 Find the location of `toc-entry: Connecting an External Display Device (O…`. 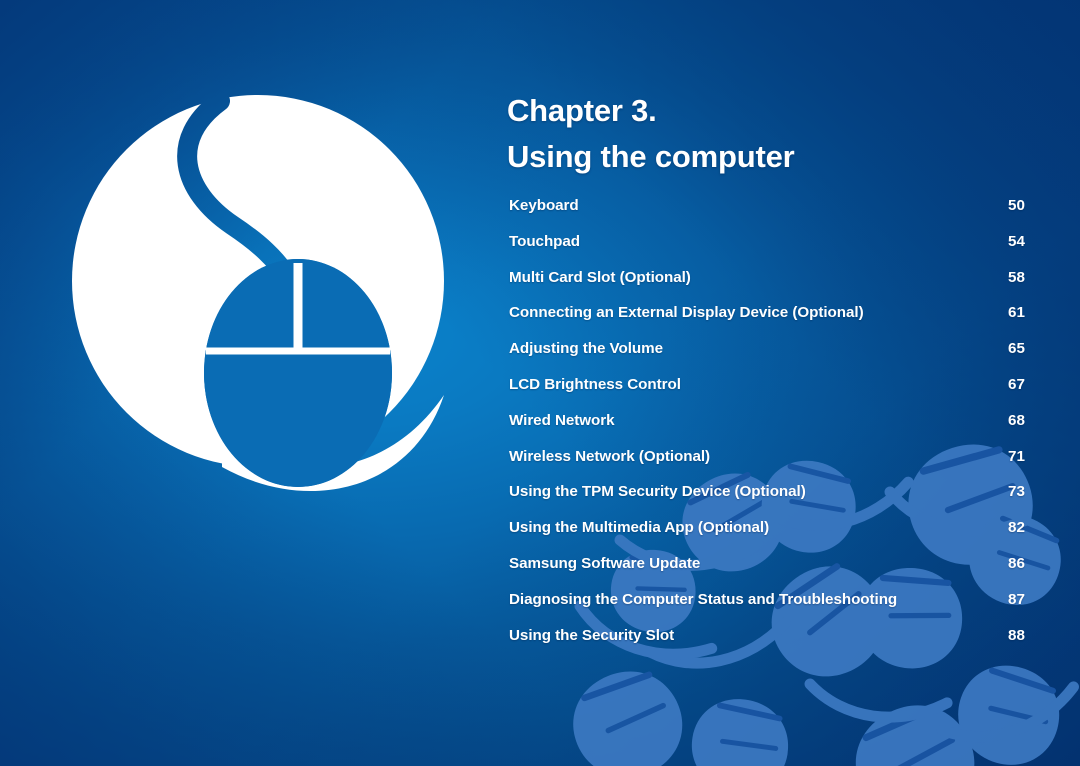

toc-entry: Connecting an External Display Device (O… is located at coordinates (787, 322).